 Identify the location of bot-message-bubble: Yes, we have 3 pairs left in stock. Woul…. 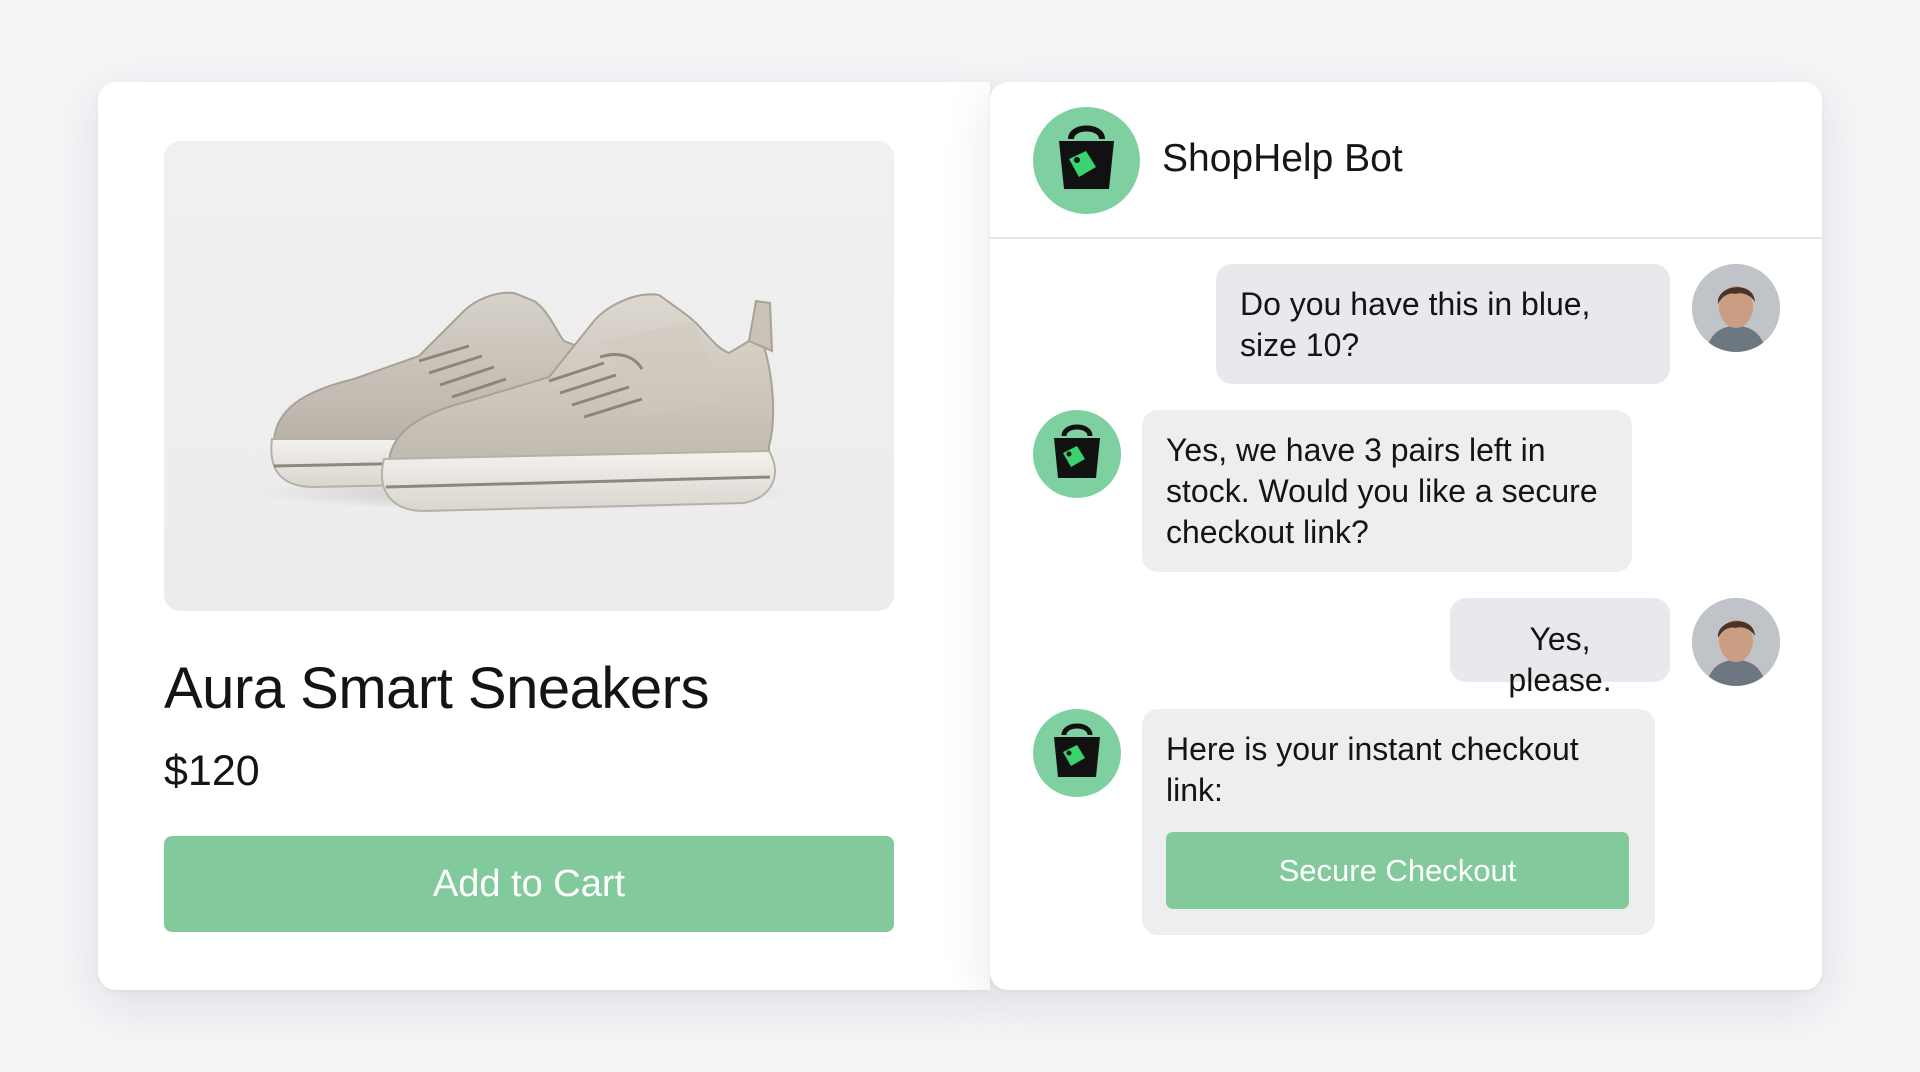
(1387, 491).